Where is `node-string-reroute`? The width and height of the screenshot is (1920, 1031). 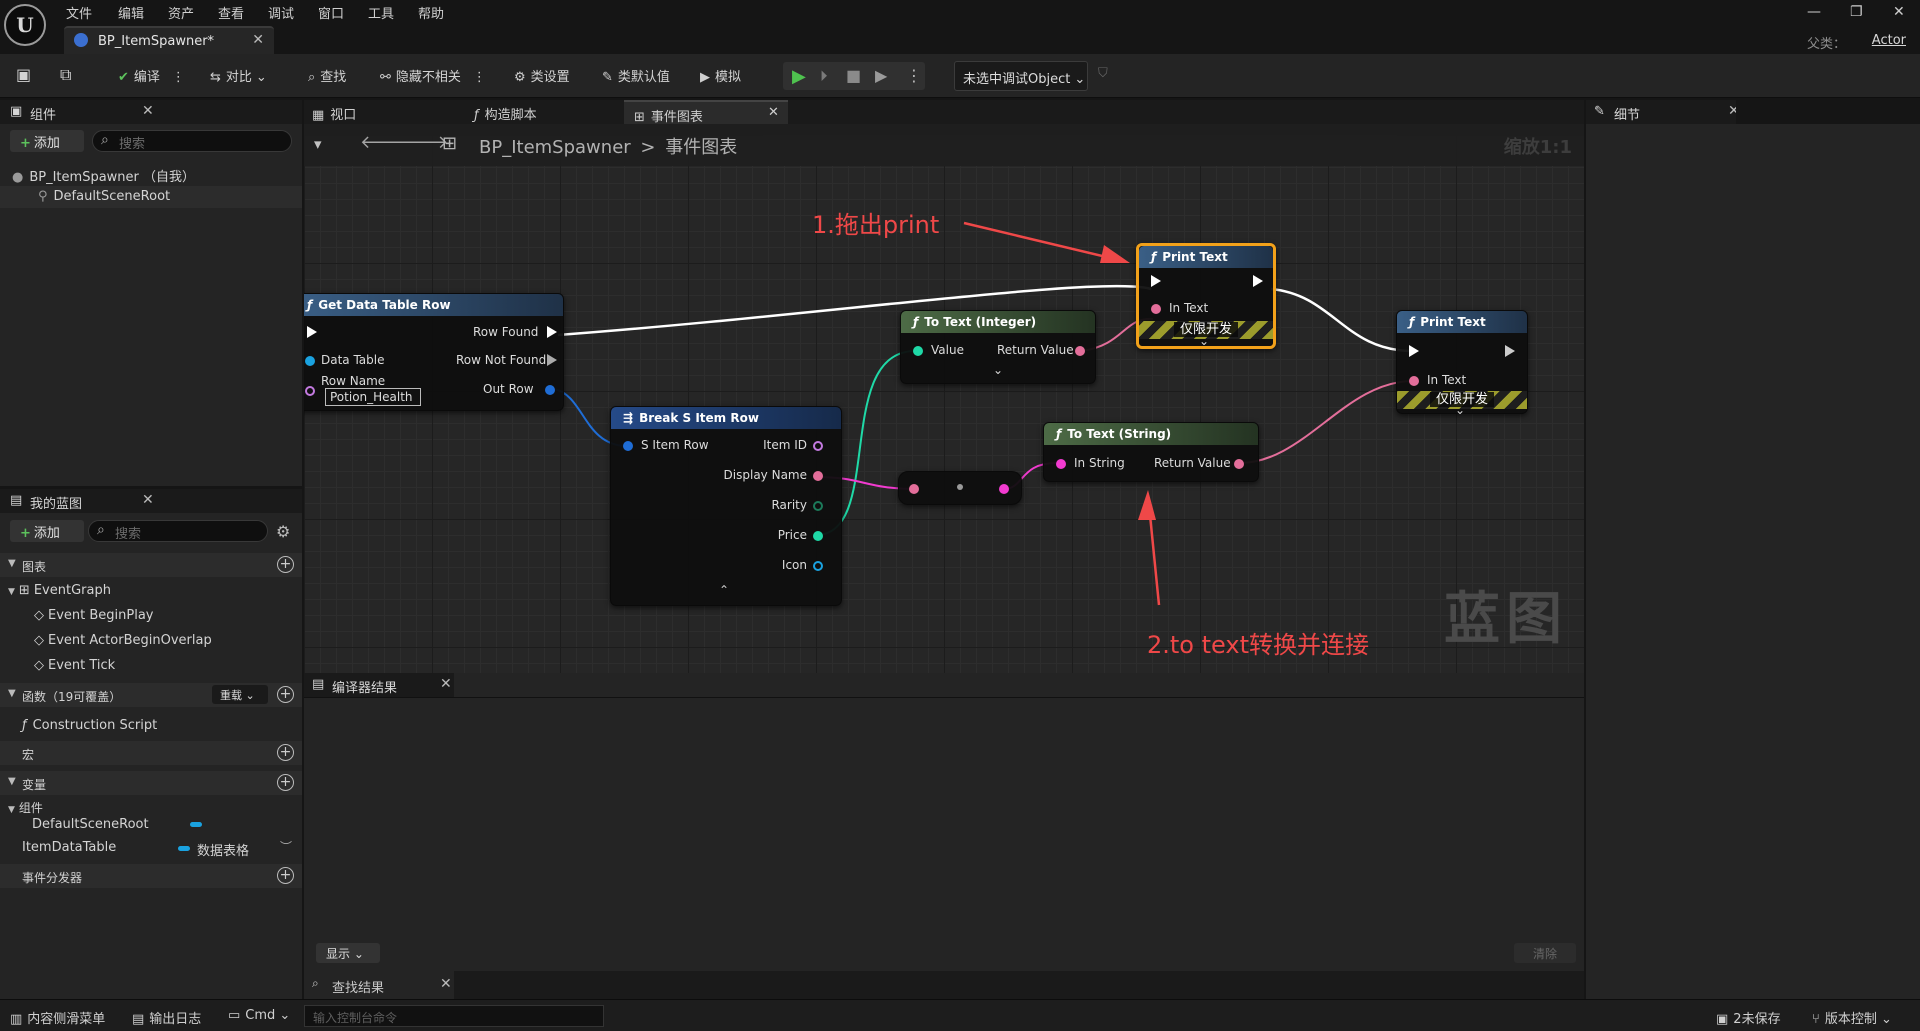
node-string-reroute is located at coordinates (960, 488).